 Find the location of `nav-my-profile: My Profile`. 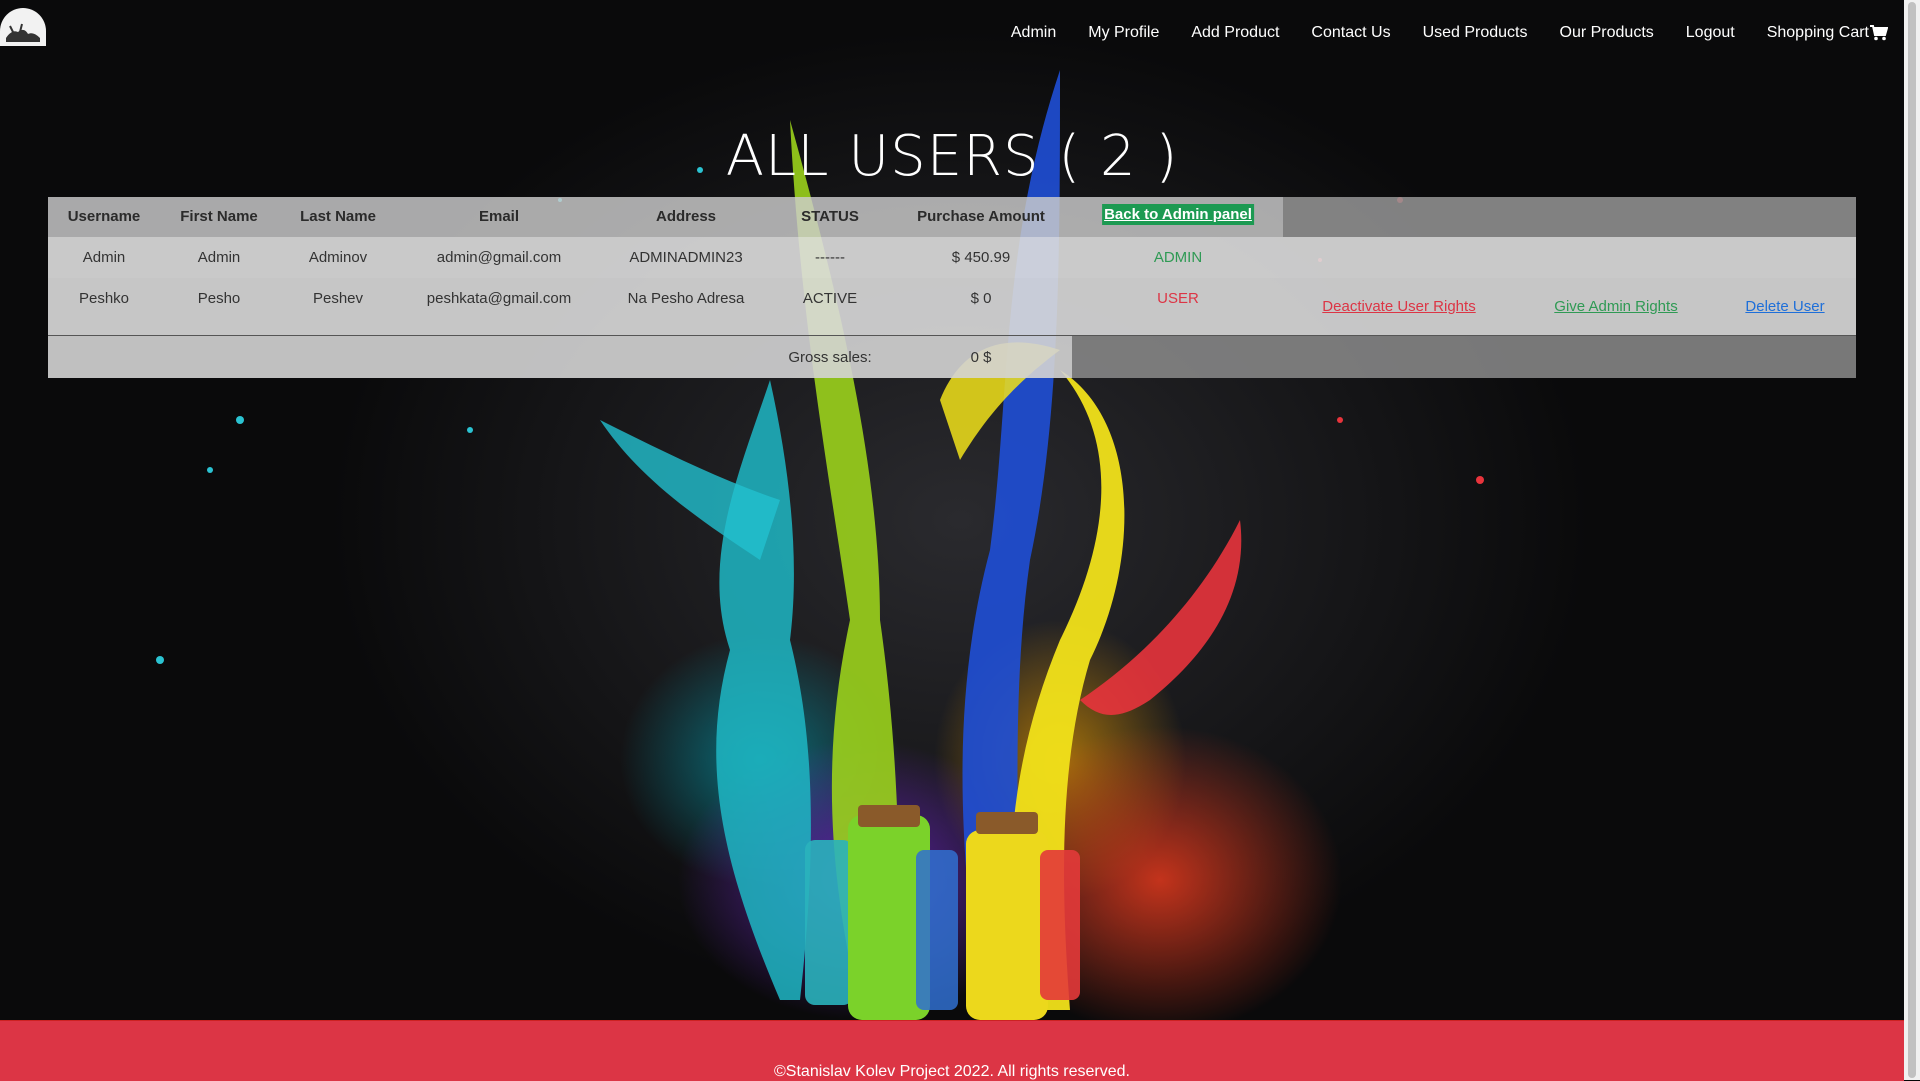

nav-my-profile: My Profile is located at coordinates (1123, 33).